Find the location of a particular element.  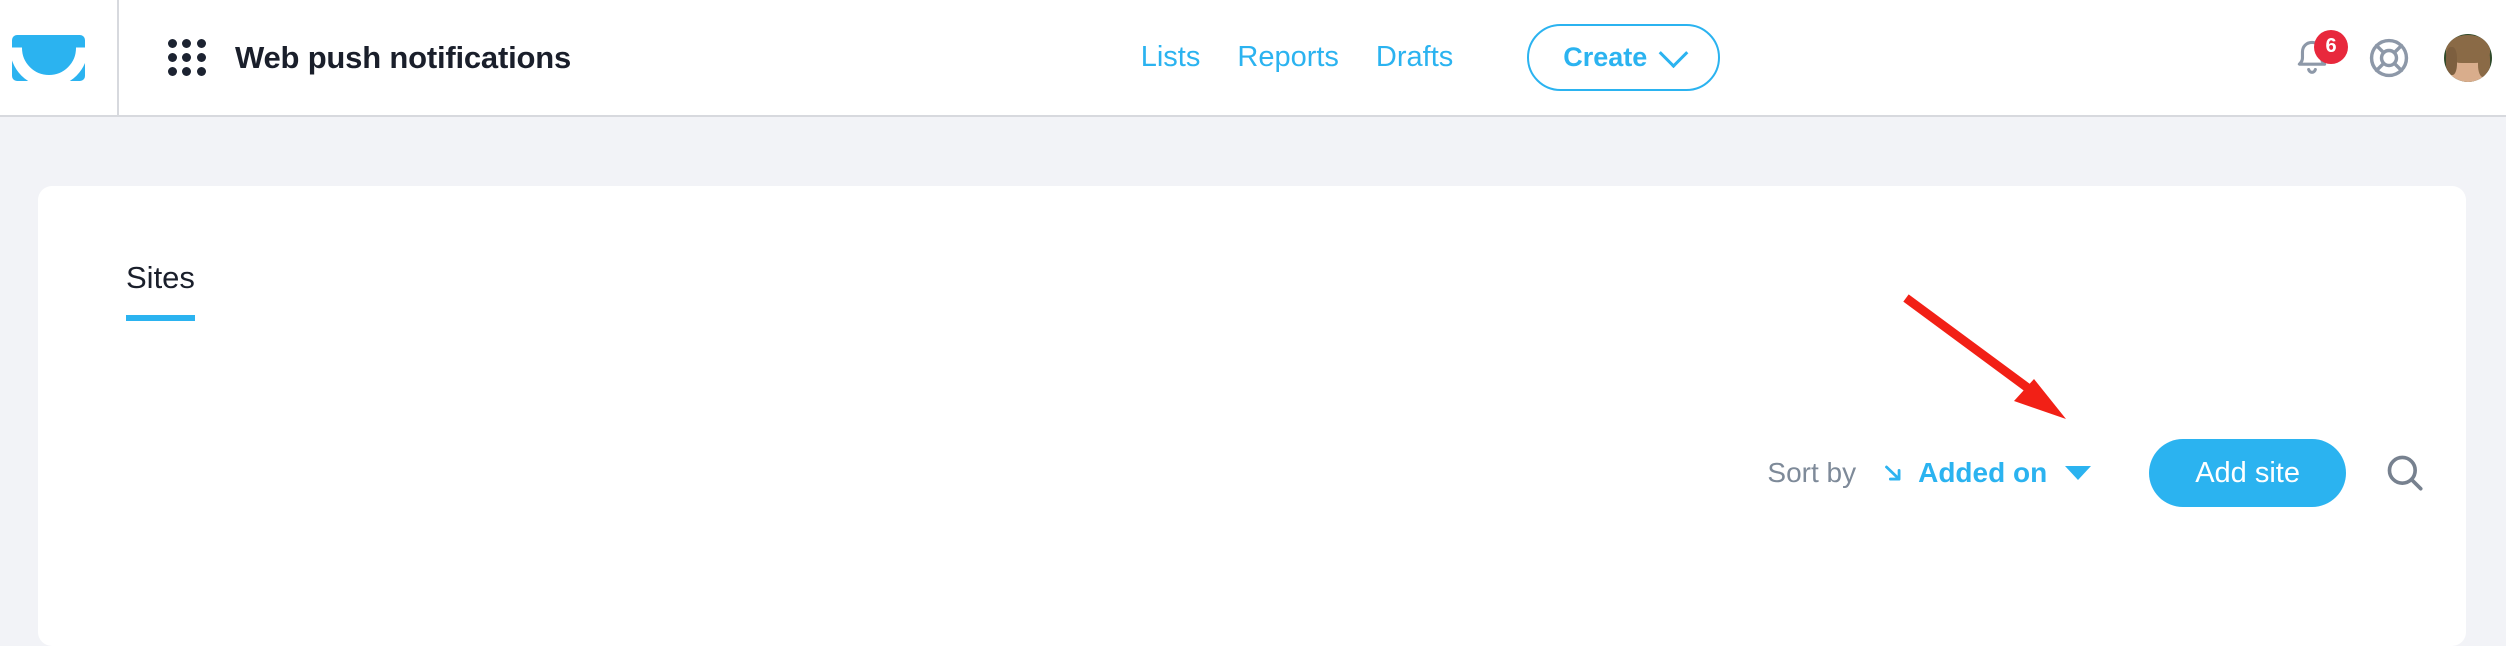

tab-sites: Sites is located at coordinates (160, 291).